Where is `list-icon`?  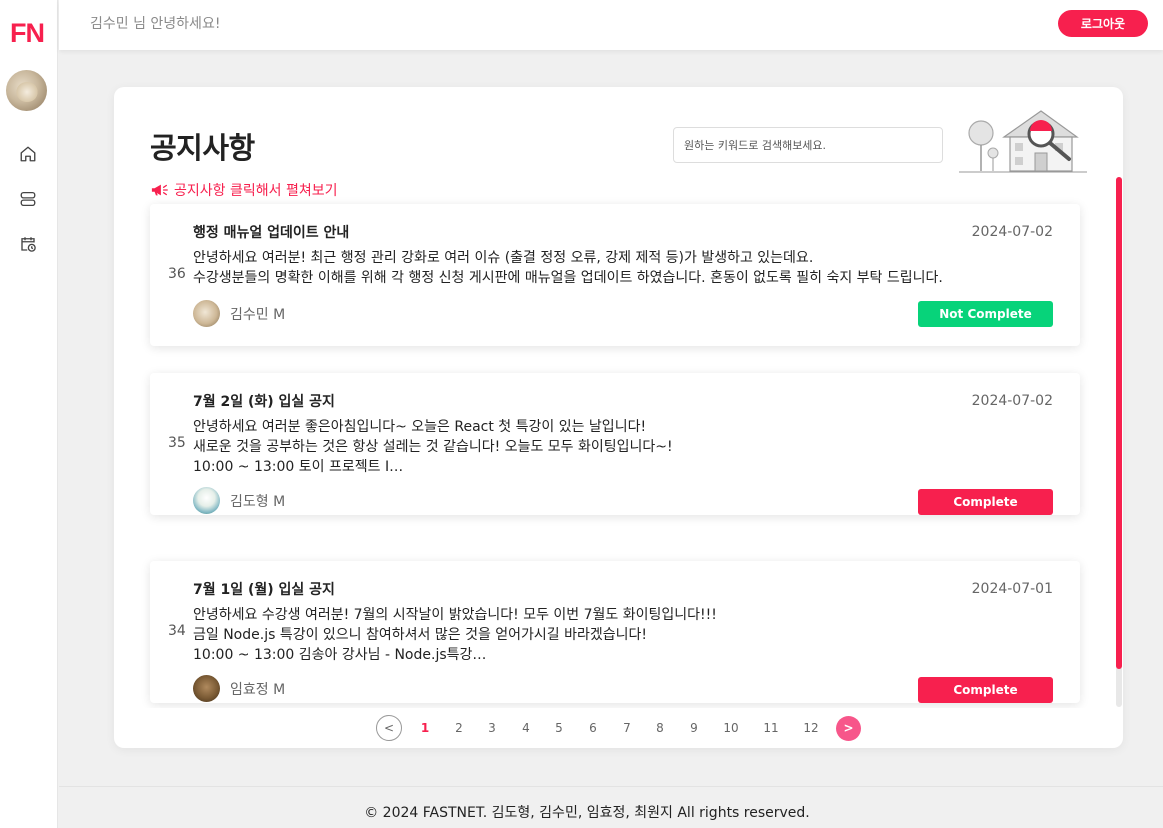
list-icon is located at coordinates (28, 199).